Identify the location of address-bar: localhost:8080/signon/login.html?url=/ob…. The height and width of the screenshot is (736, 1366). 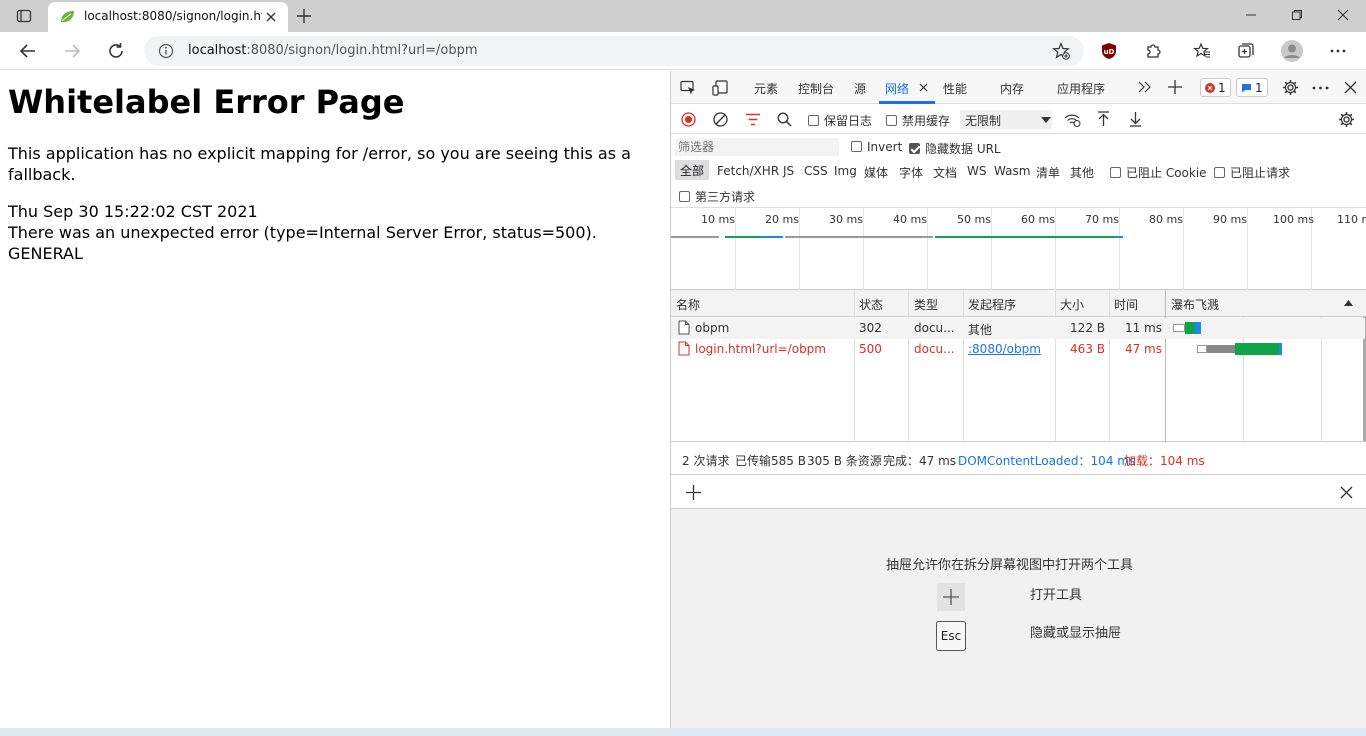
(614, 51).